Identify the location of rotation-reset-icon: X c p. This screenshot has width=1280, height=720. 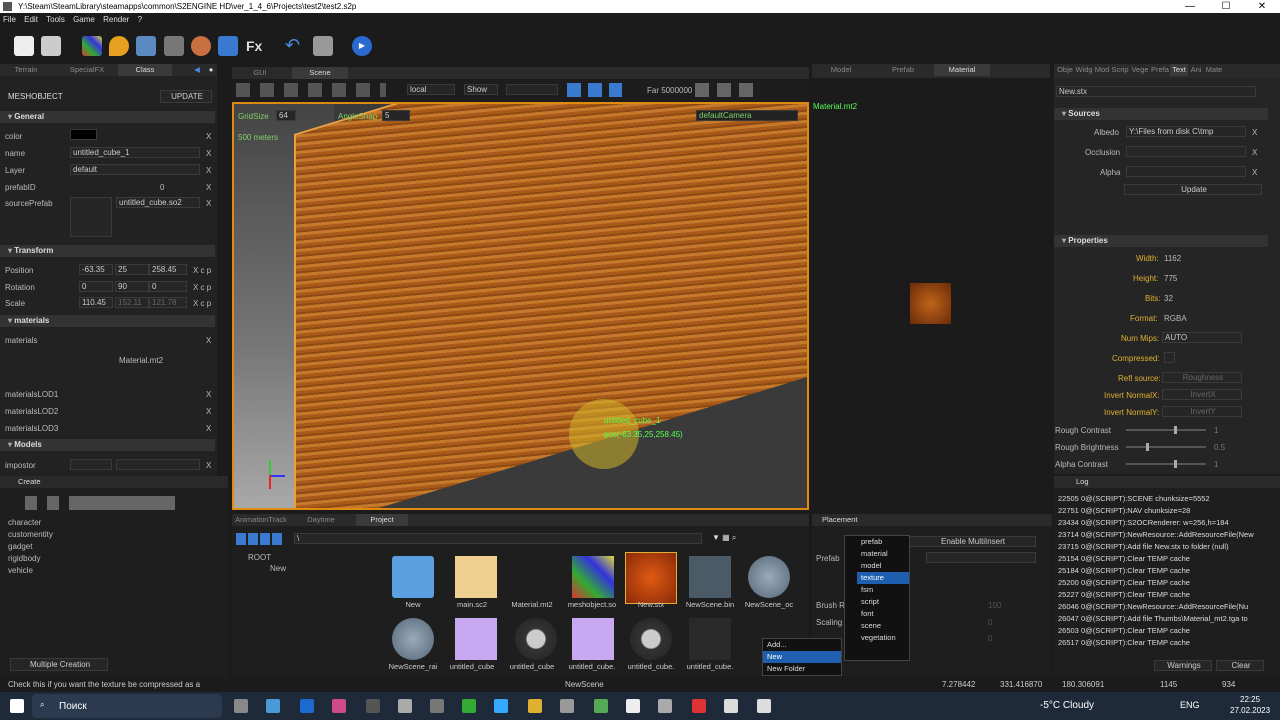
(202, 287).